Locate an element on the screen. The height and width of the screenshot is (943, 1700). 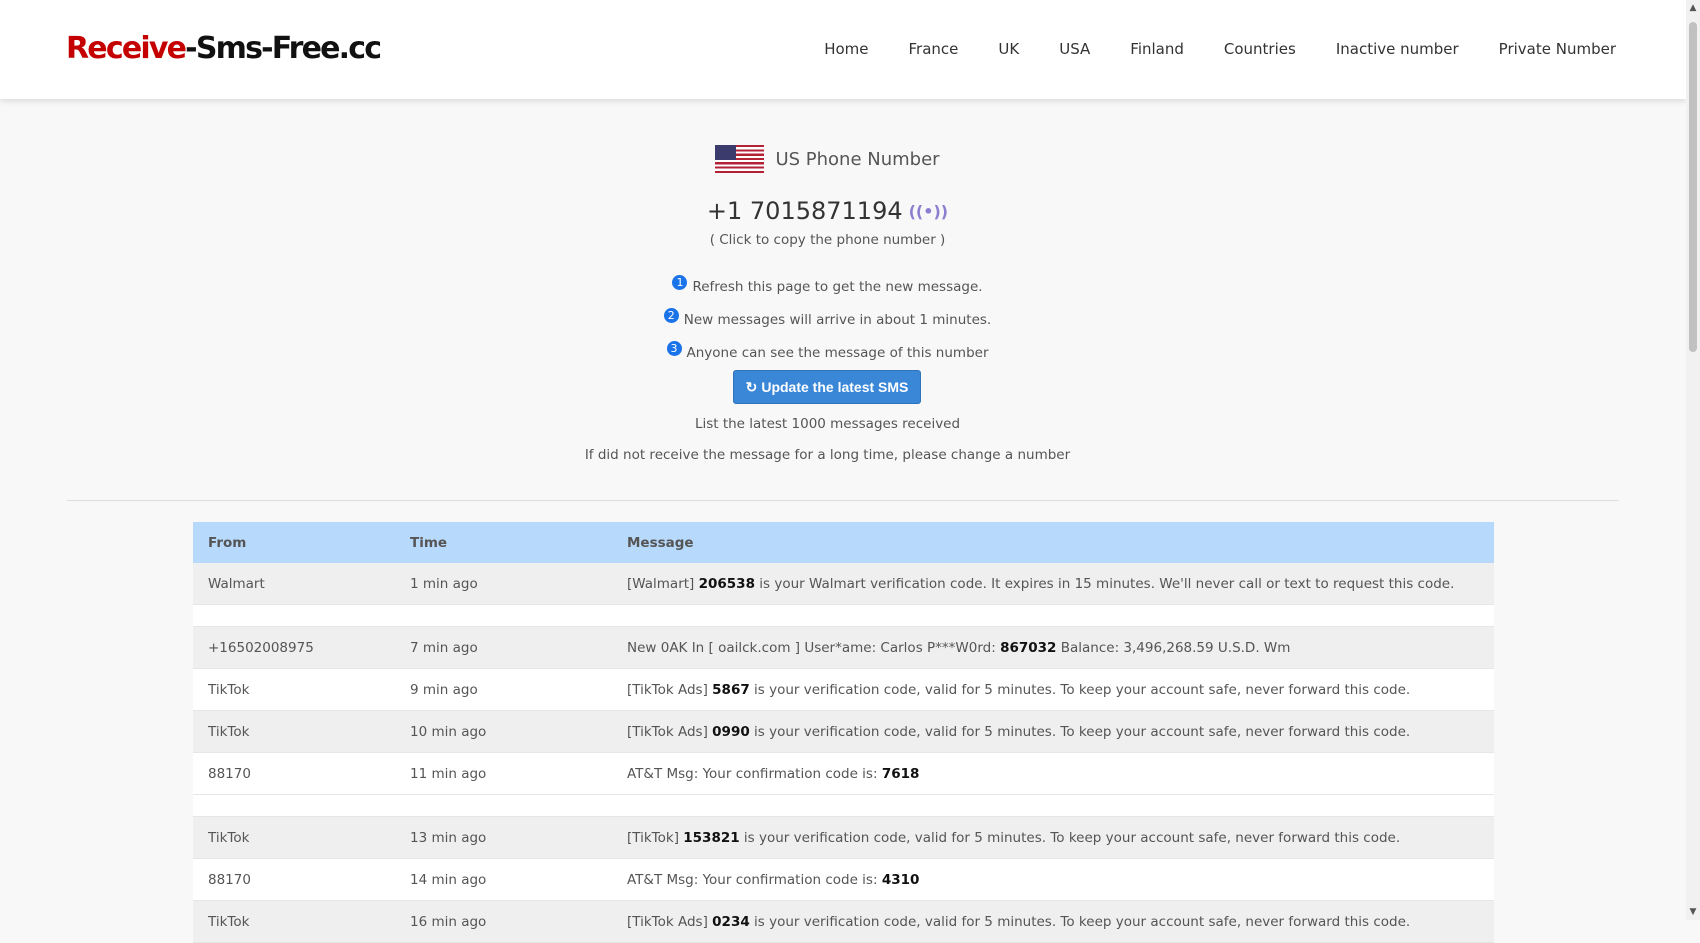
row-time: 11 min ago is located at coordinates (448, 773).